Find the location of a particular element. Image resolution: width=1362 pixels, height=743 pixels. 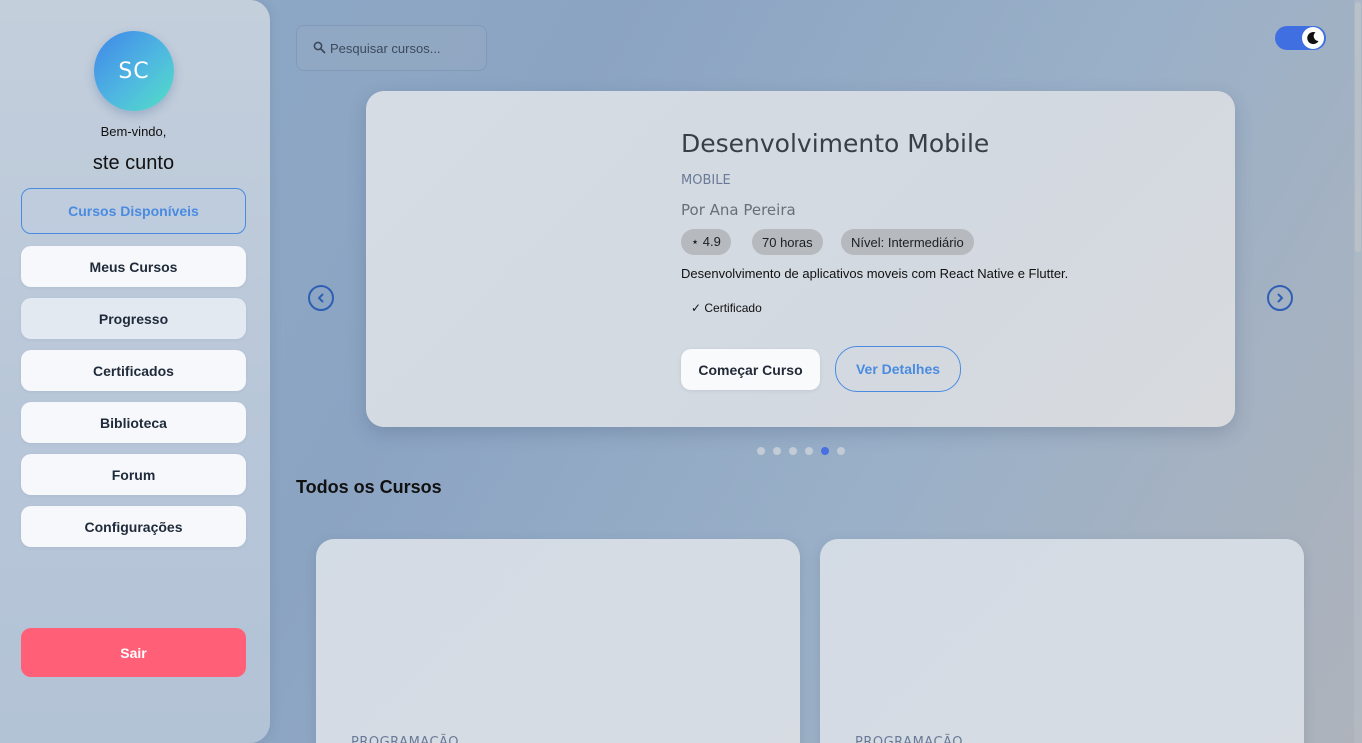

avatar: SC is located at coordinates (134, 71).